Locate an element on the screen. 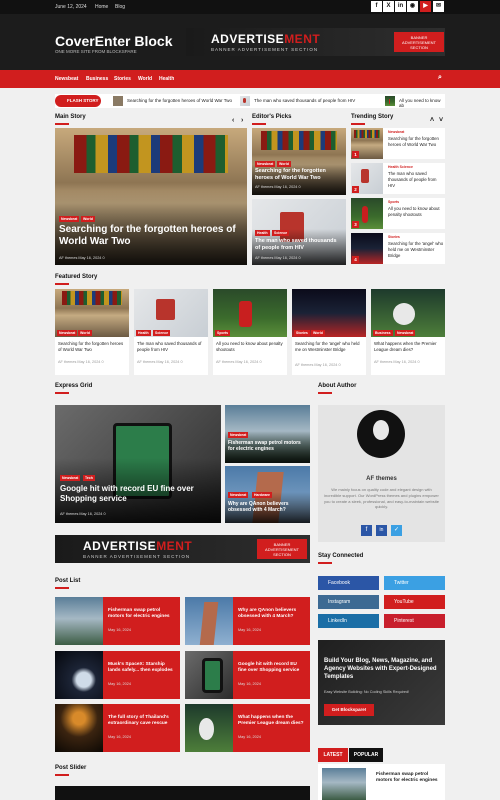  instagram-button: Instagram is located at coordinates (348, 602).